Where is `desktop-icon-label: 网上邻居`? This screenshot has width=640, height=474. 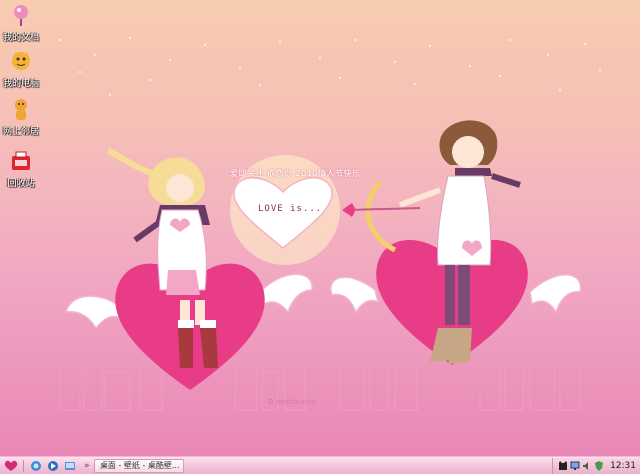
desktop-icon-label: 网上邻居 is located at coordinates (20, 132).